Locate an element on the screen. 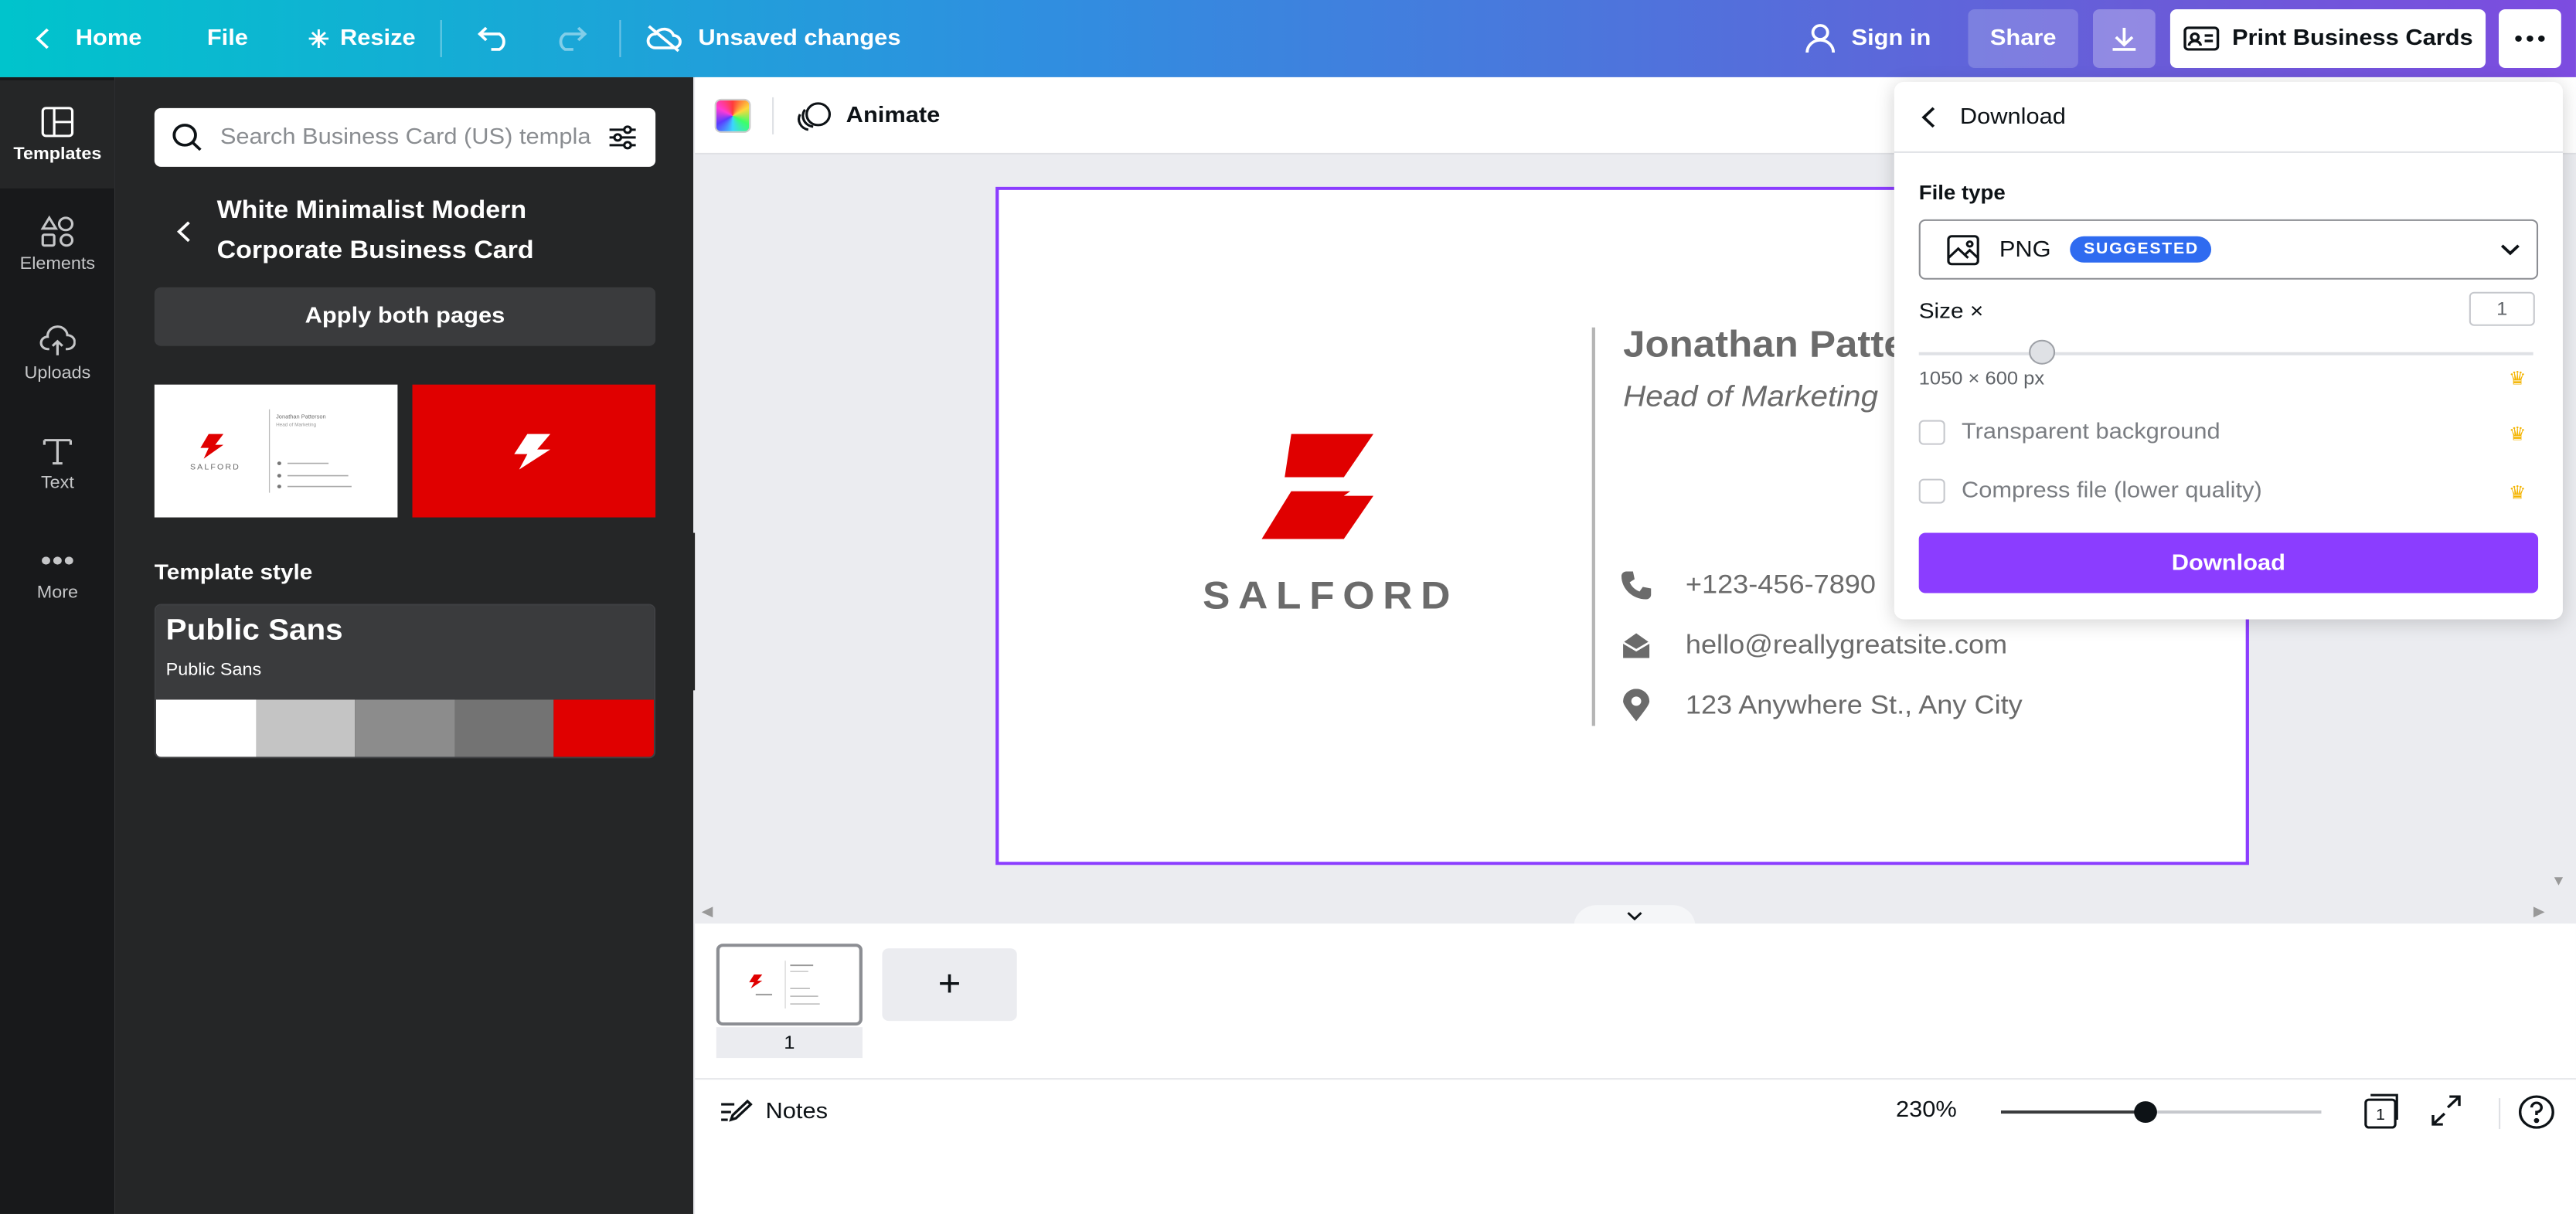 This screenshot has width=2576, height=1214. apply-both-pages-button: Apply both pages is located at coordinates (405, 316).